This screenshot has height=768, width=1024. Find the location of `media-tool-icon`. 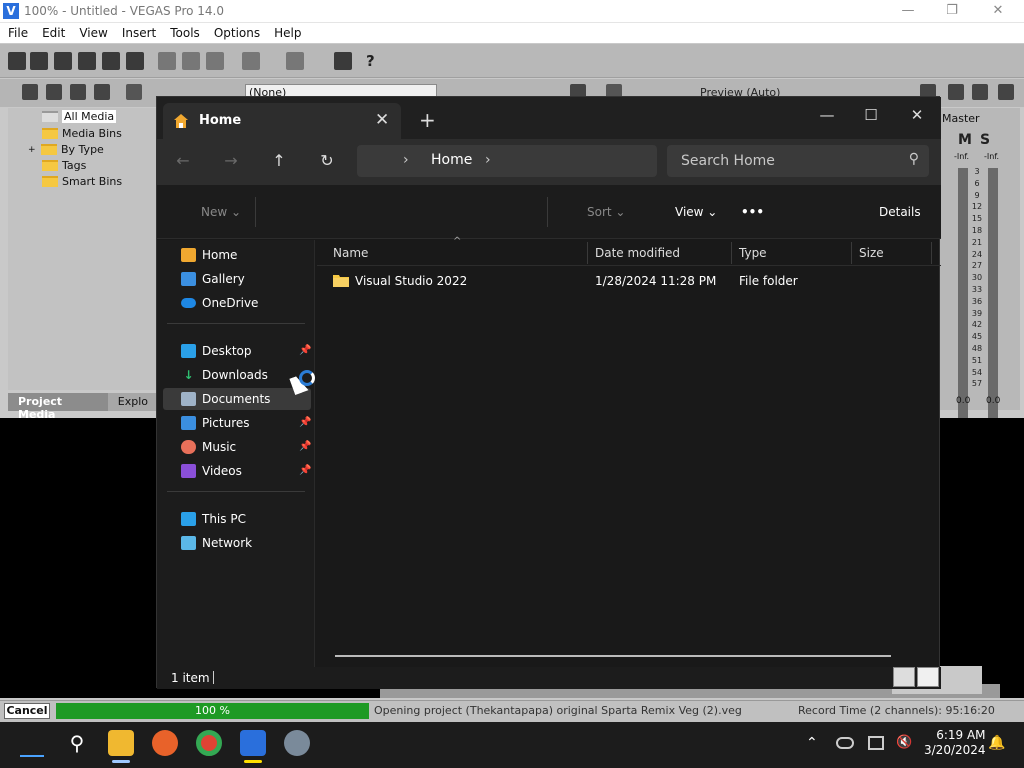

media-tool-icon is located at coordinates (30, 92).